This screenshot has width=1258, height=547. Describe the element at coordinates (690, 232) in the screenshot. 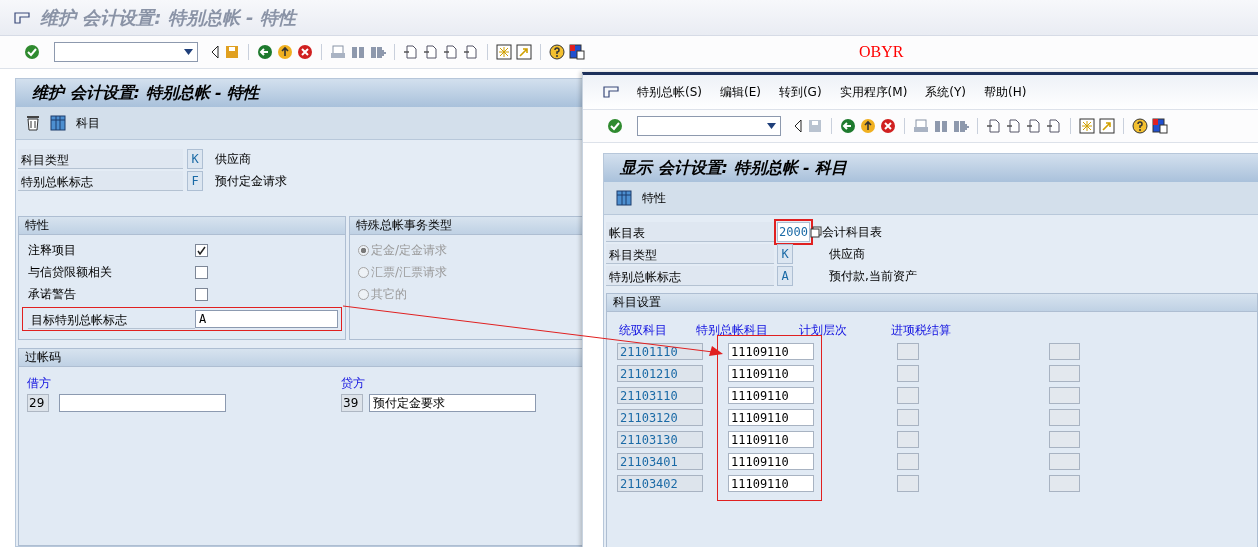

I see `field-label: 帐目表` at that location.